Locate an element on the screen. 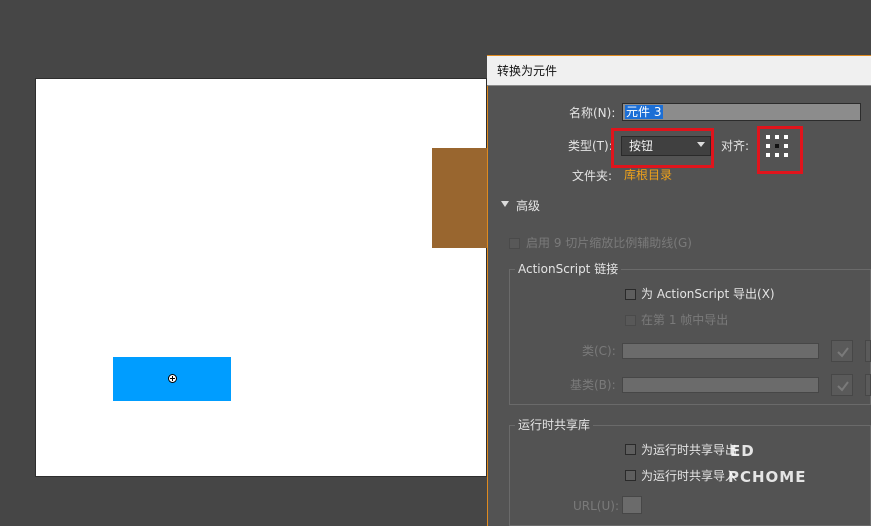  import-runtime-label: 为运行时共享导入 is located at coordinates (689, 476).